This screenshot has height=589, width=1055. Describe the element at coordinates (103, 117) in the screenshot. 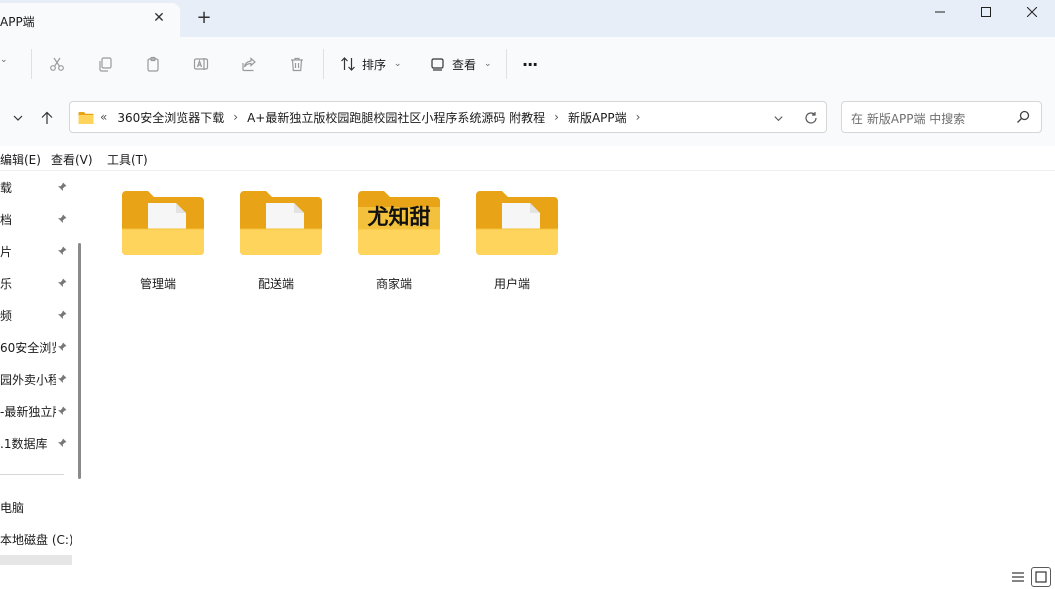

I see `breadcrumb-overflow-button: «` at that location.